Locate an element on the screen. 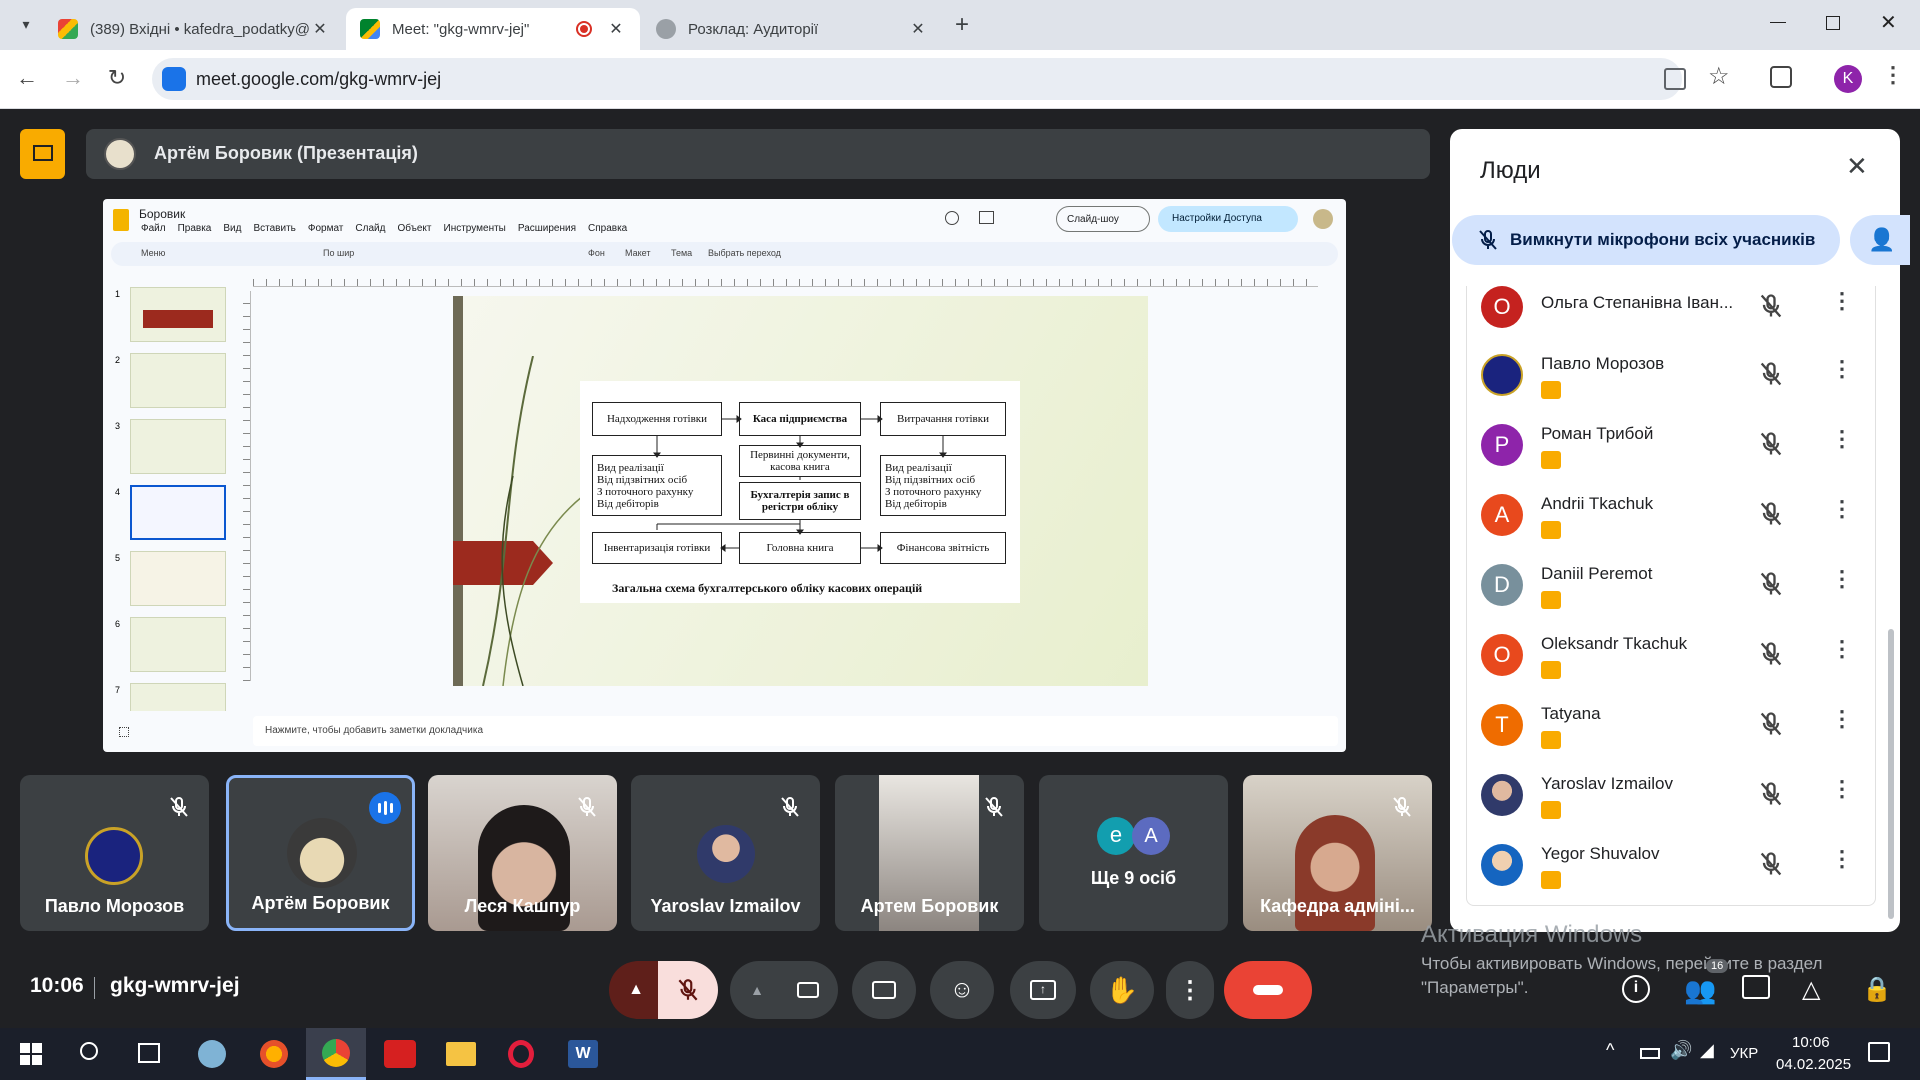 This screenshot has width=1920, height=1080. comments-icon is located at coordinates (986, 217).